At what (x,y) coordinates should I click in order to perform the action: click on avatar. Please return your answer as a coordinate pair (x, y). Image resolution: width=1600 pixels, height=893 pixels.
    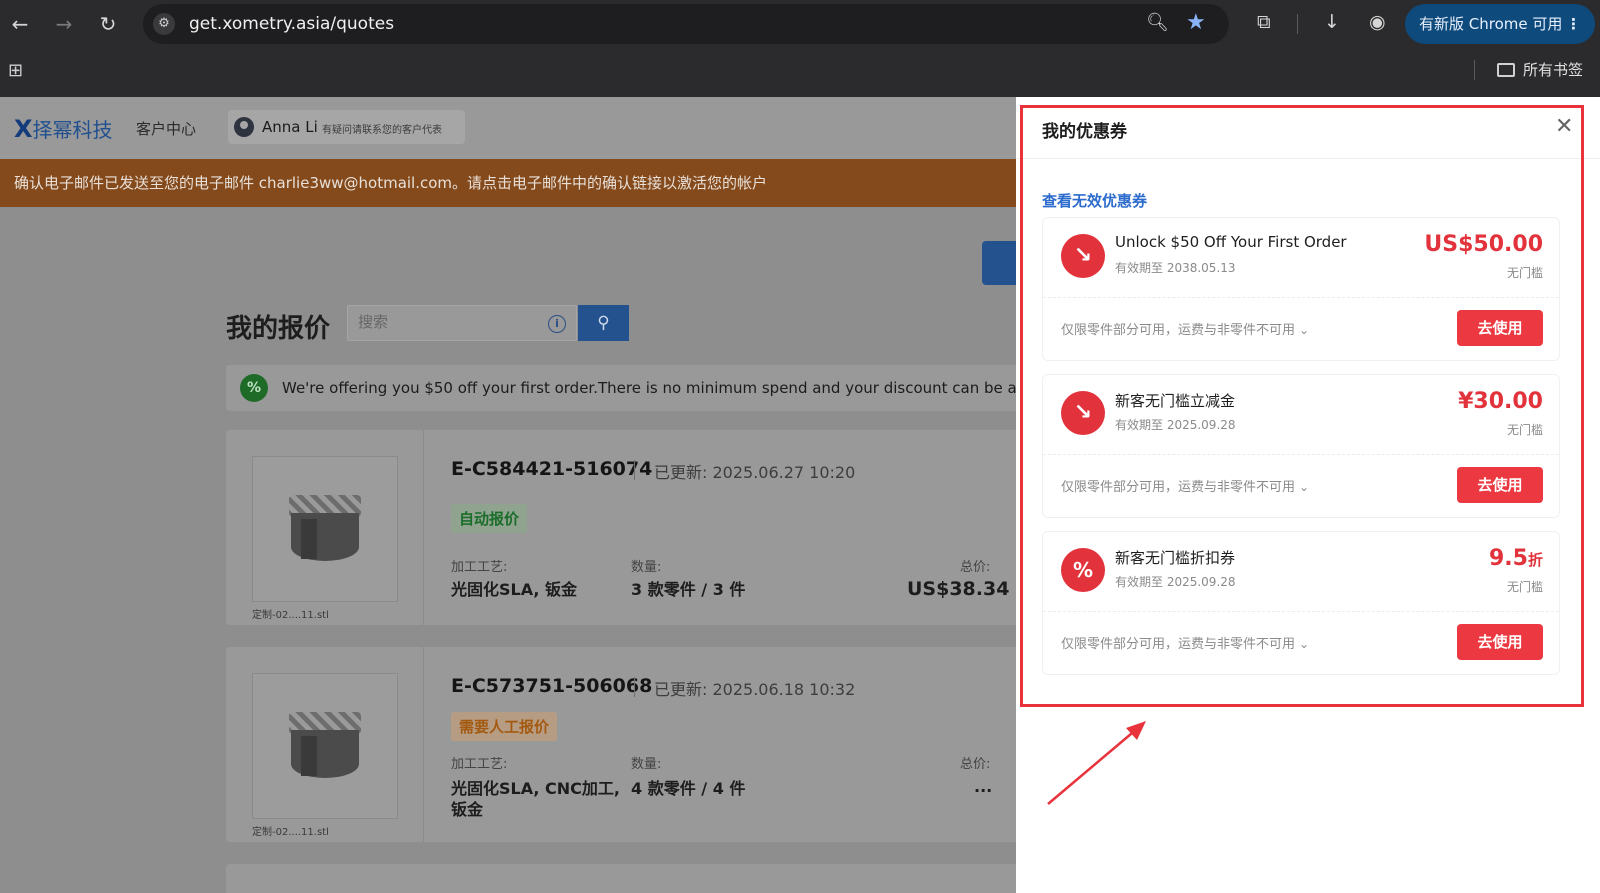
    Looking at the image, I should click on (244, 127).